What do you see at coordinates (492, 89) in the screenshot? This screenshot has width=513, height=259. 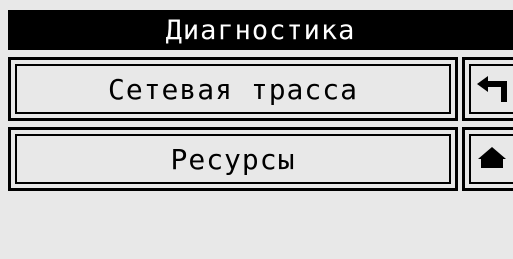 I see `return-arrow-icon` at bounding box center [492, 89].